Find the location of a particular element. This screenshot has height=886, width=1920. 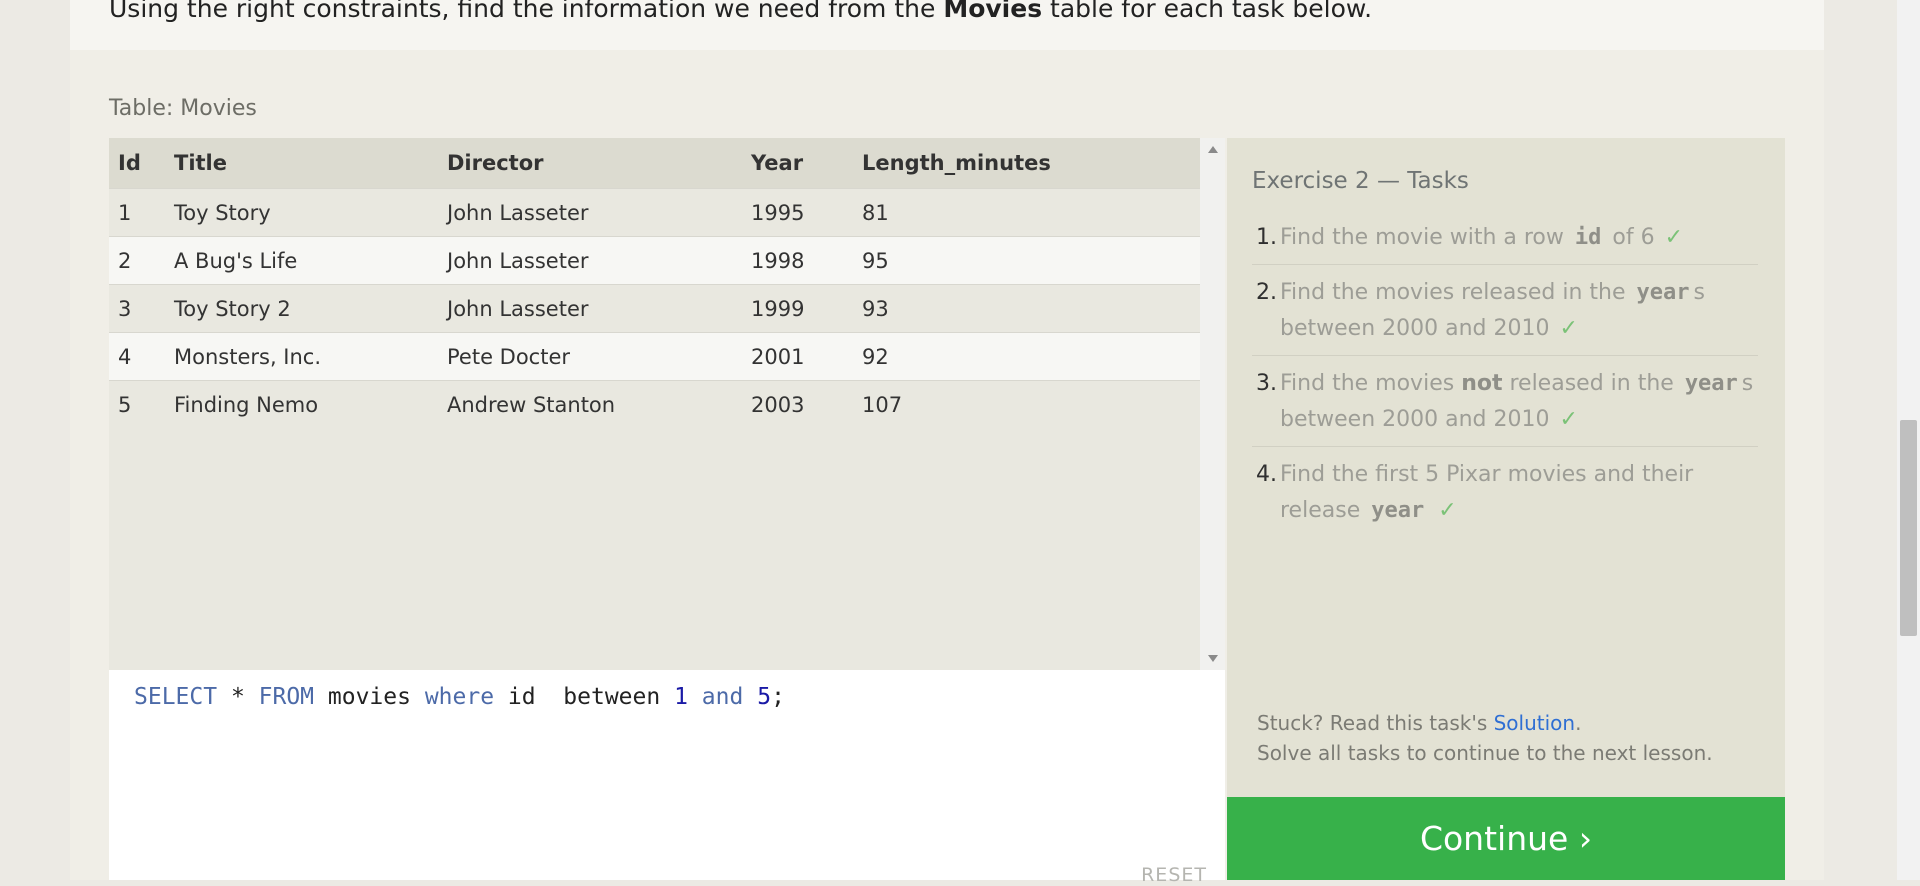

intro-suffix: table for each task below. is located at coordinates (1207, 11).